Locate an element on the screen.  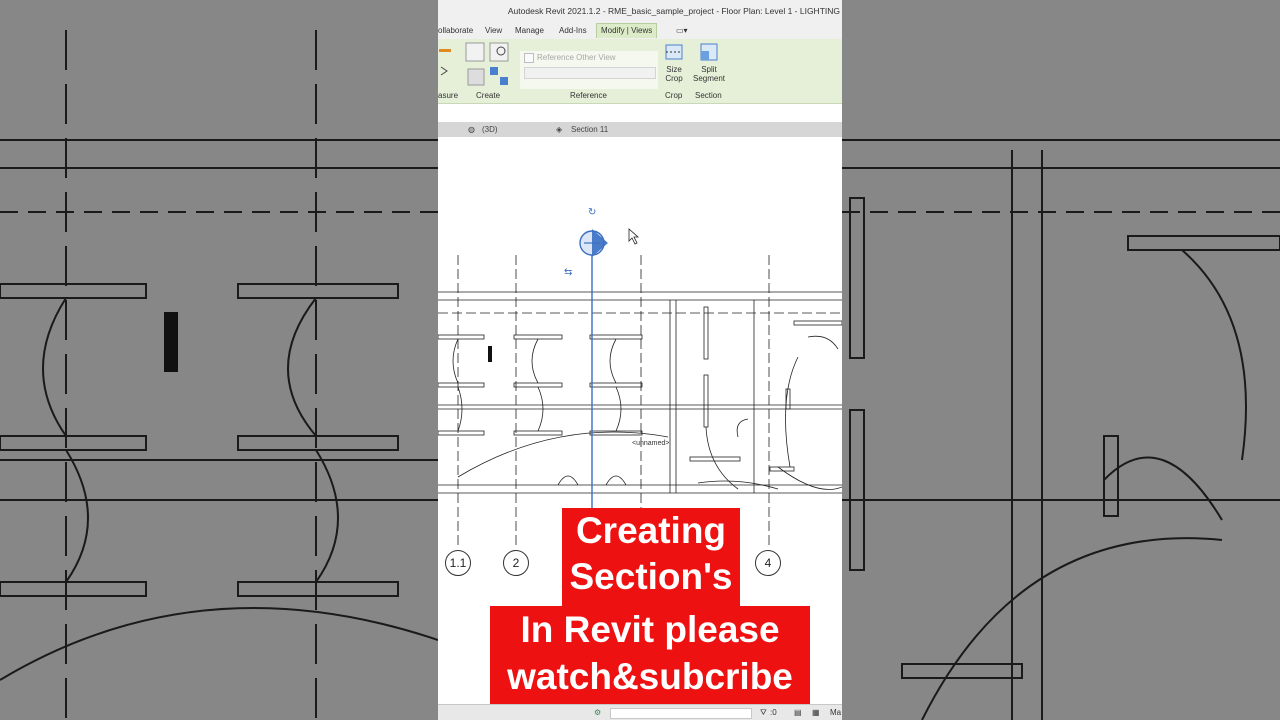
main-model-label: Ma is located at coordinates (836, 712).